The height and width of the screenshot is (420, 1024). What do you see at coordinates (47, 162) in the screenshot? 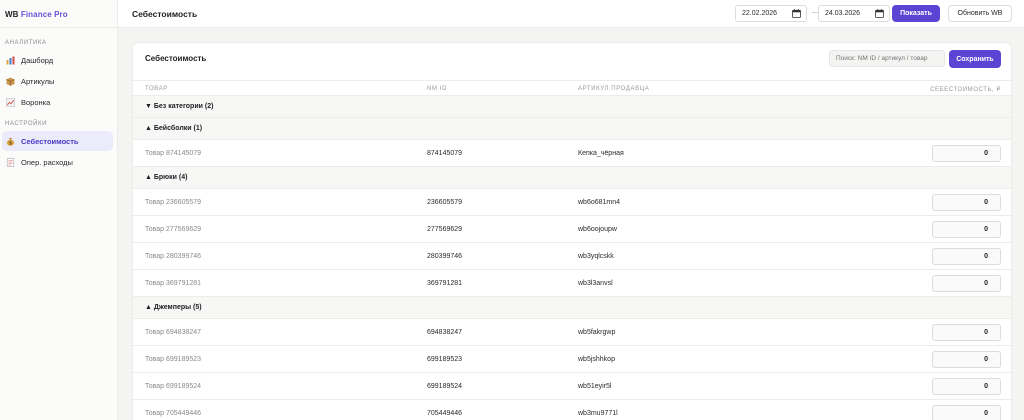
I see `sidebar-item-label: Опер. расходы` at bounding box center [47, 162].